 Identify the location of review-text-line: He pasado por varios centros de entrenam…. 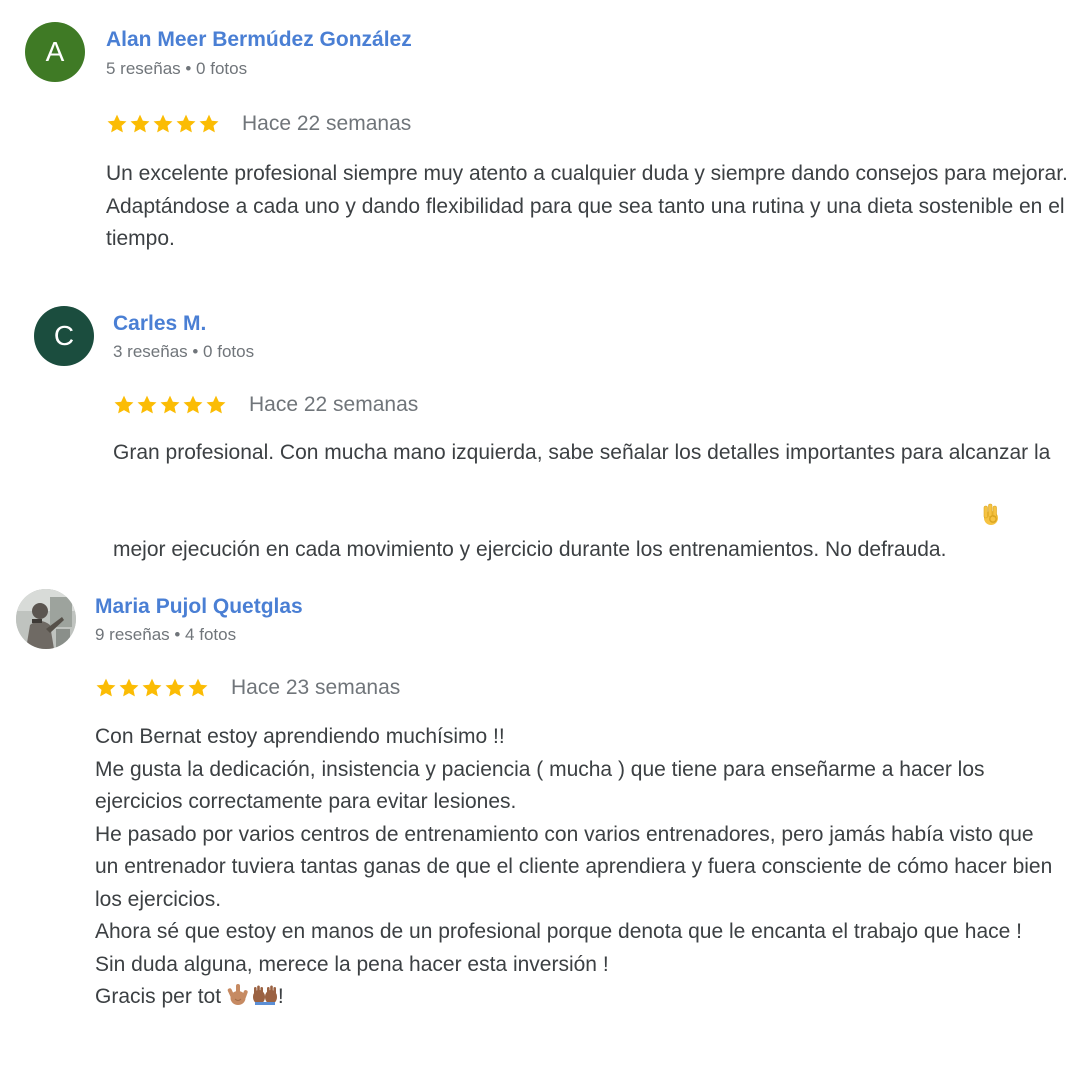
(574, 866).